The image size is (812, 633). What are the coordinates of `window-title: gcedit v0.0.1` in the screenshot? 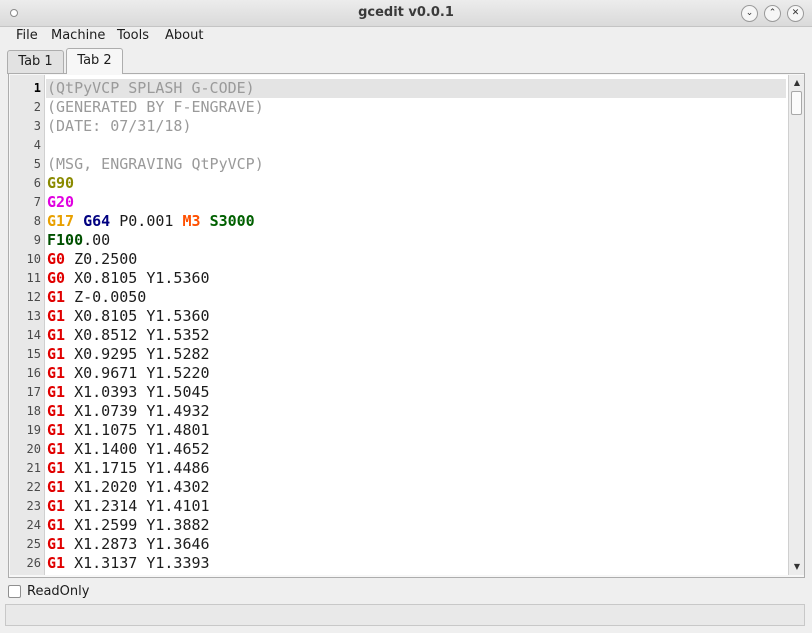 It's located at (406, 12).